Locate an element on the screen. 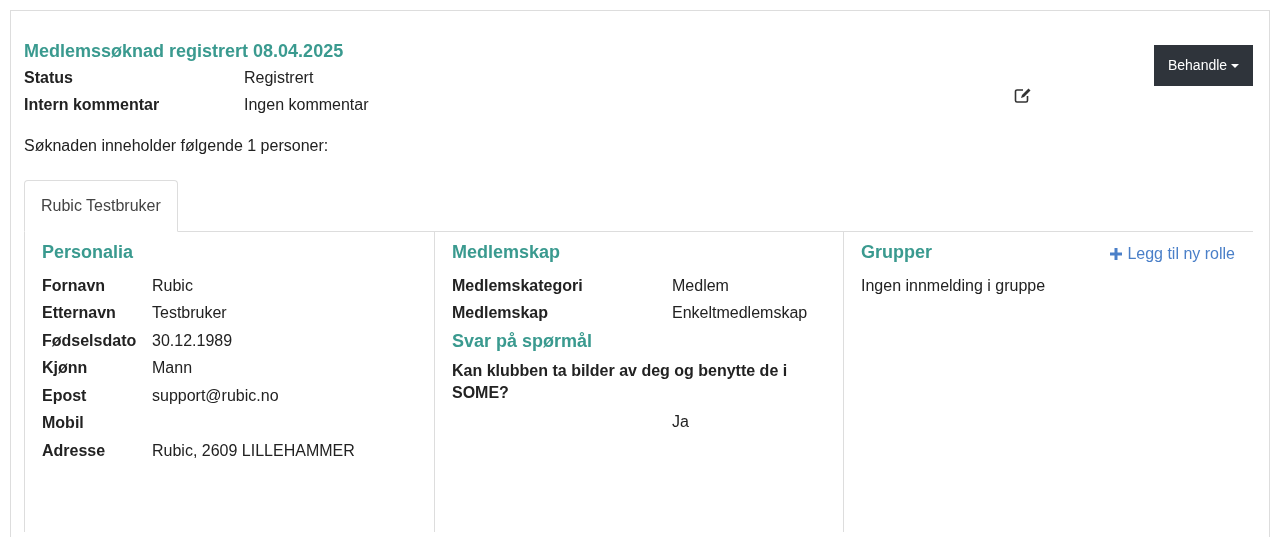 Image resolution: width=1280 pixels, height=537 pixels. field-value: Mann is located at coordinates (172, 368).